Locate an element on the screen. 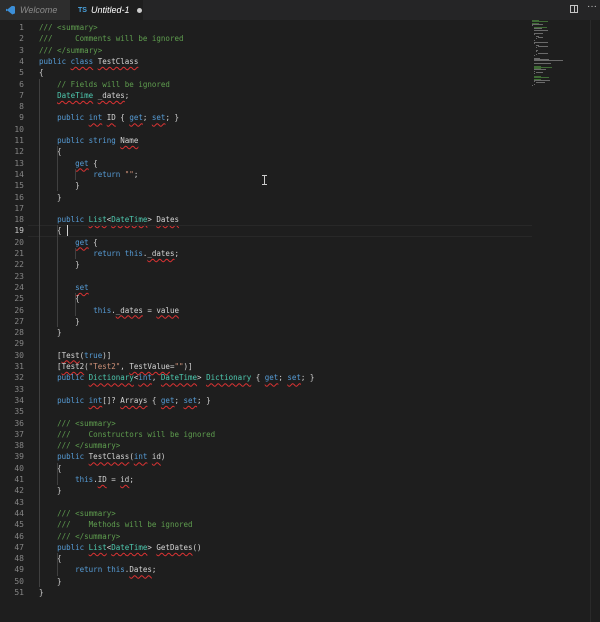 This screenshot has height=622, width=600. code-text: public int[]? Arrays { get; set; } is located at coordinates (125, 400).